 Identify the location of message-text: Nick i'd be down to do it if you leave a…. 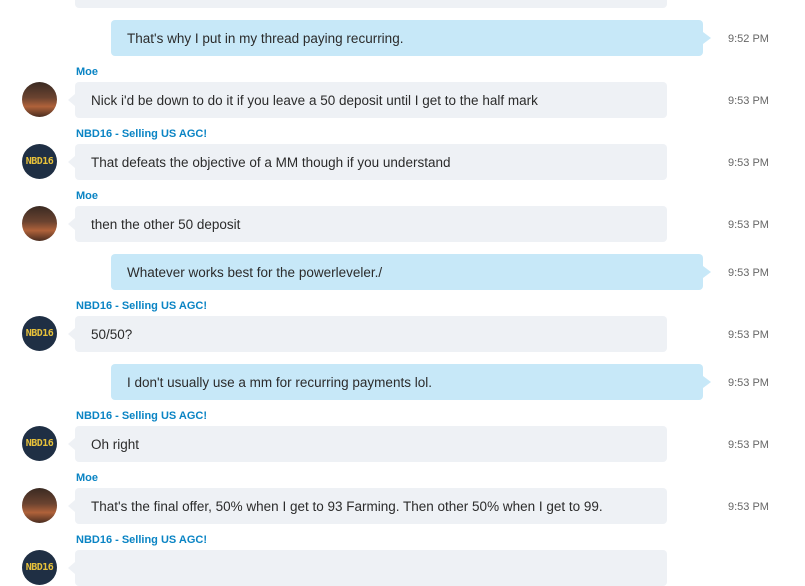
(314, 100).